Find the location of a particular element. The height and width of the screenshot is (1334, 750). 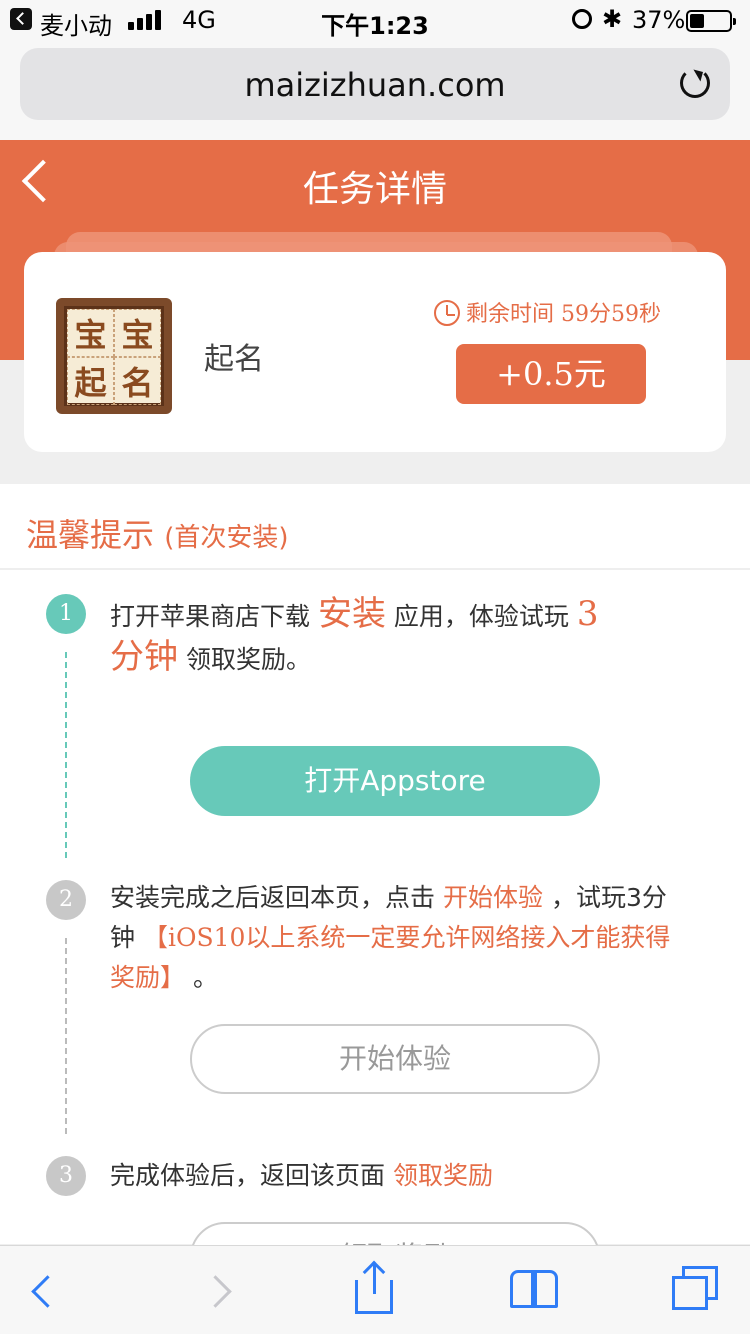

step-number: 1 is located at coordinates (66, 614).